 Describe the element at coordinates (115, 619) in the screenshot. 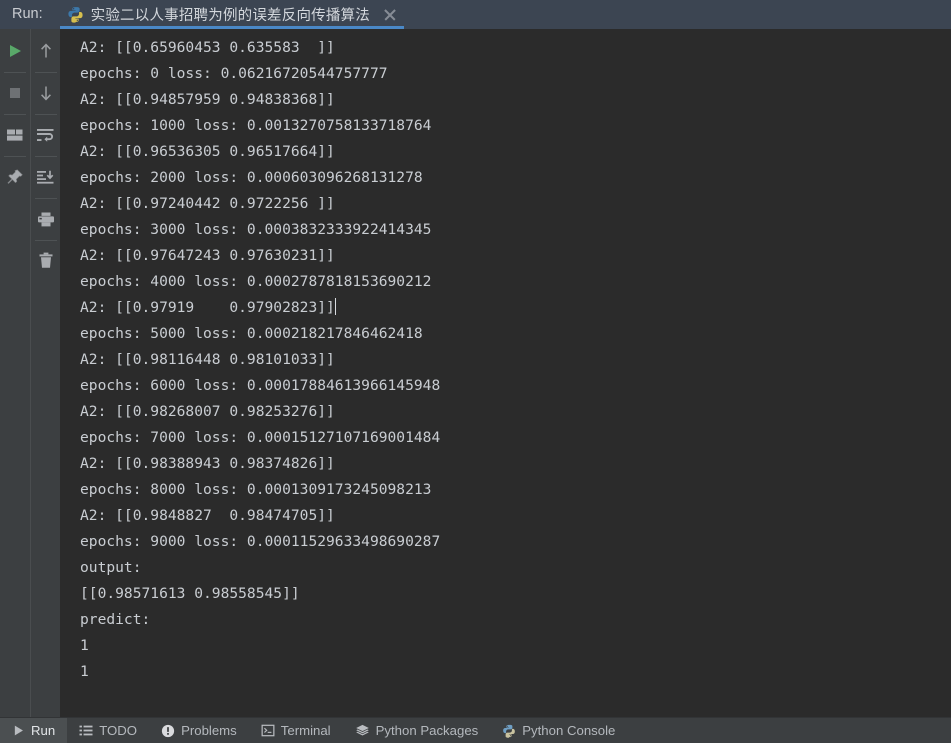

I see `console-line: predict:` at that location.